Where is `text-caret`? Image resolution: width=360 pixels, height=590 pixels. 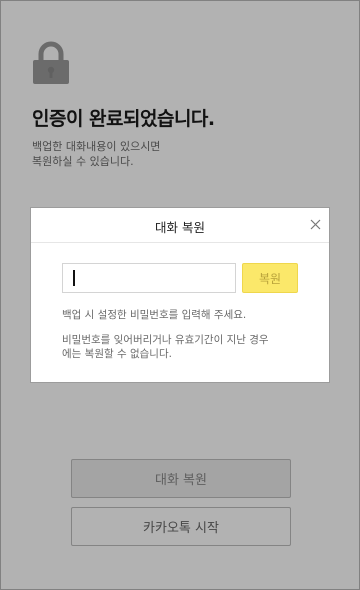 text-caret is located at coordinates (74, 278).